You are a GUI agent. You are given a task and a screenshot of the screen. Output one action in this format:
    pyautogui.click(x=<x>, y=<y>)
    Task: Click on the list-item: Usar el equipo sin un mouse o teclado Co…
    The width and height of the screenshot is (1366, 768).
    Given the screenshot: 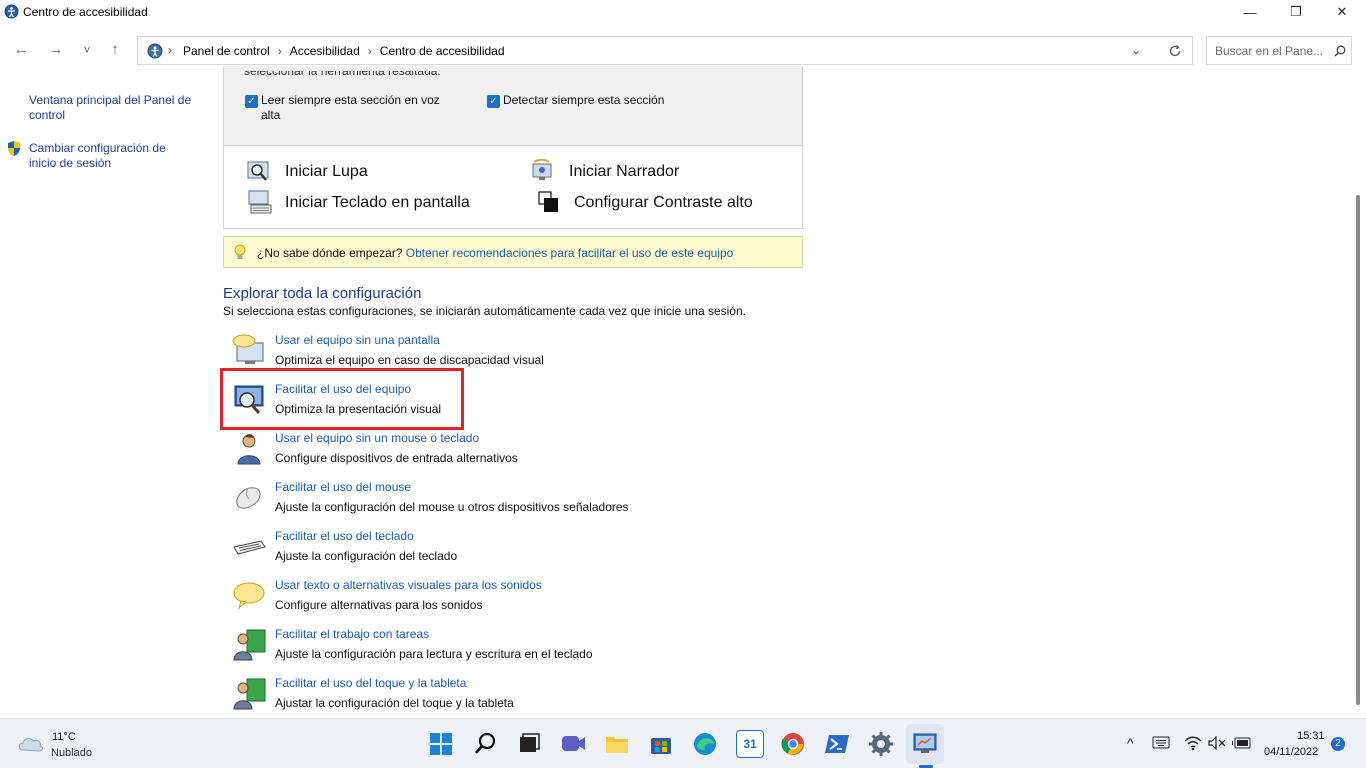 What is the action you would take?
    pyautogui.click(x=511, y=454)
    